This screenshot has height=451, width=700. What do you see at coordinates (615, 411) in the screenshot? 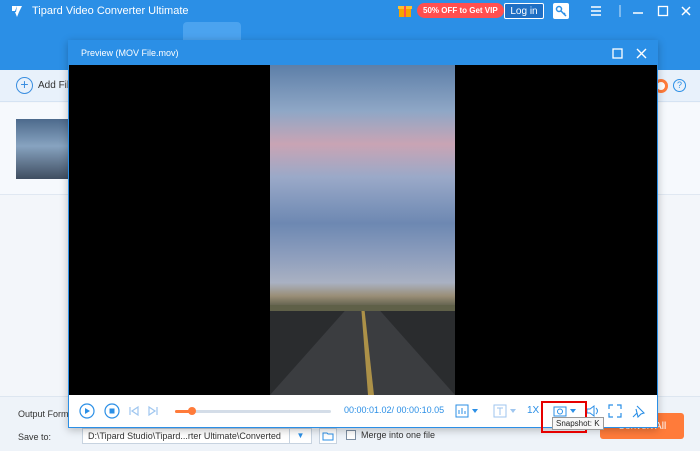
I see `fullscreen-icon` at bounding box center [615, 411].